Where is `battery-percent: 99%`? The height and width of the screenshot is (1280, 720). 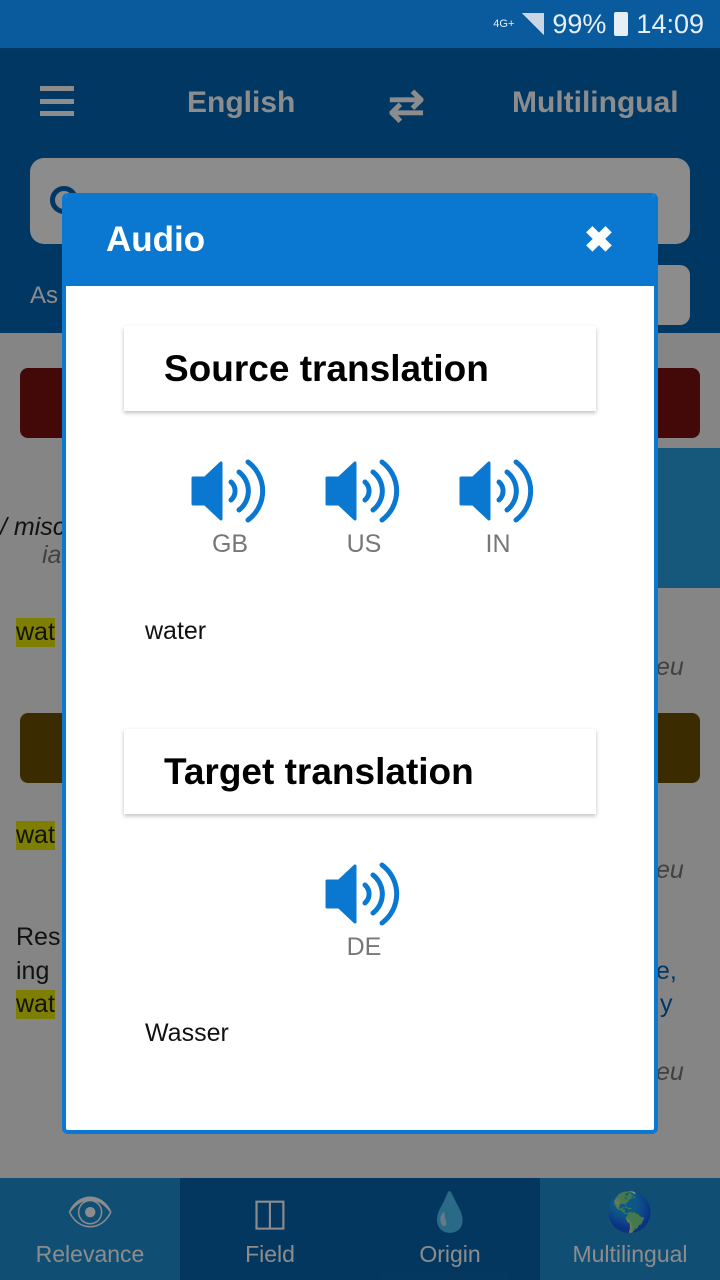
battery-percent: 99% is located at coordinates (579, 23).